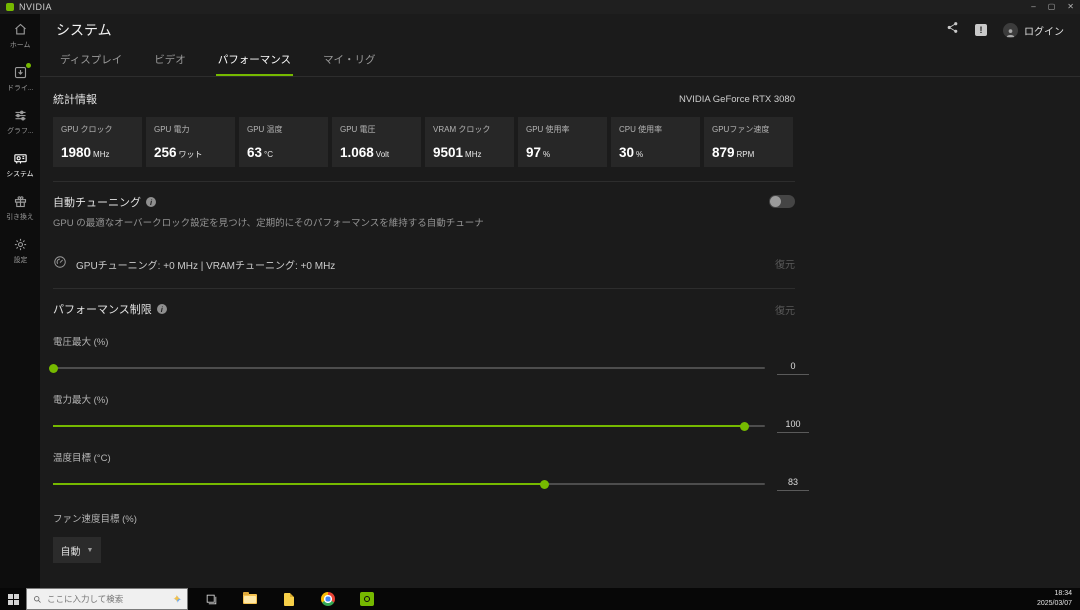 Image resolution: width=1080 pixels, height=610 pixels. Describe the element at coordinates (170, 61) in the screenshot. I see `tab-video: ビデオ` at that location.